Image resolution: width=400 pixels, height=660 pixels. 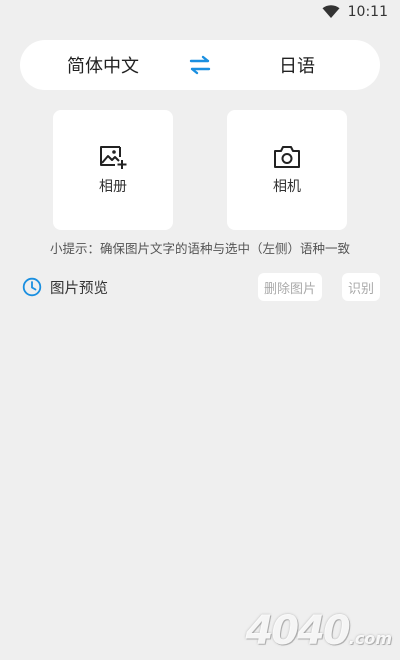 I want to click on watermark-suffix: .com, so click(x=370, y=638).